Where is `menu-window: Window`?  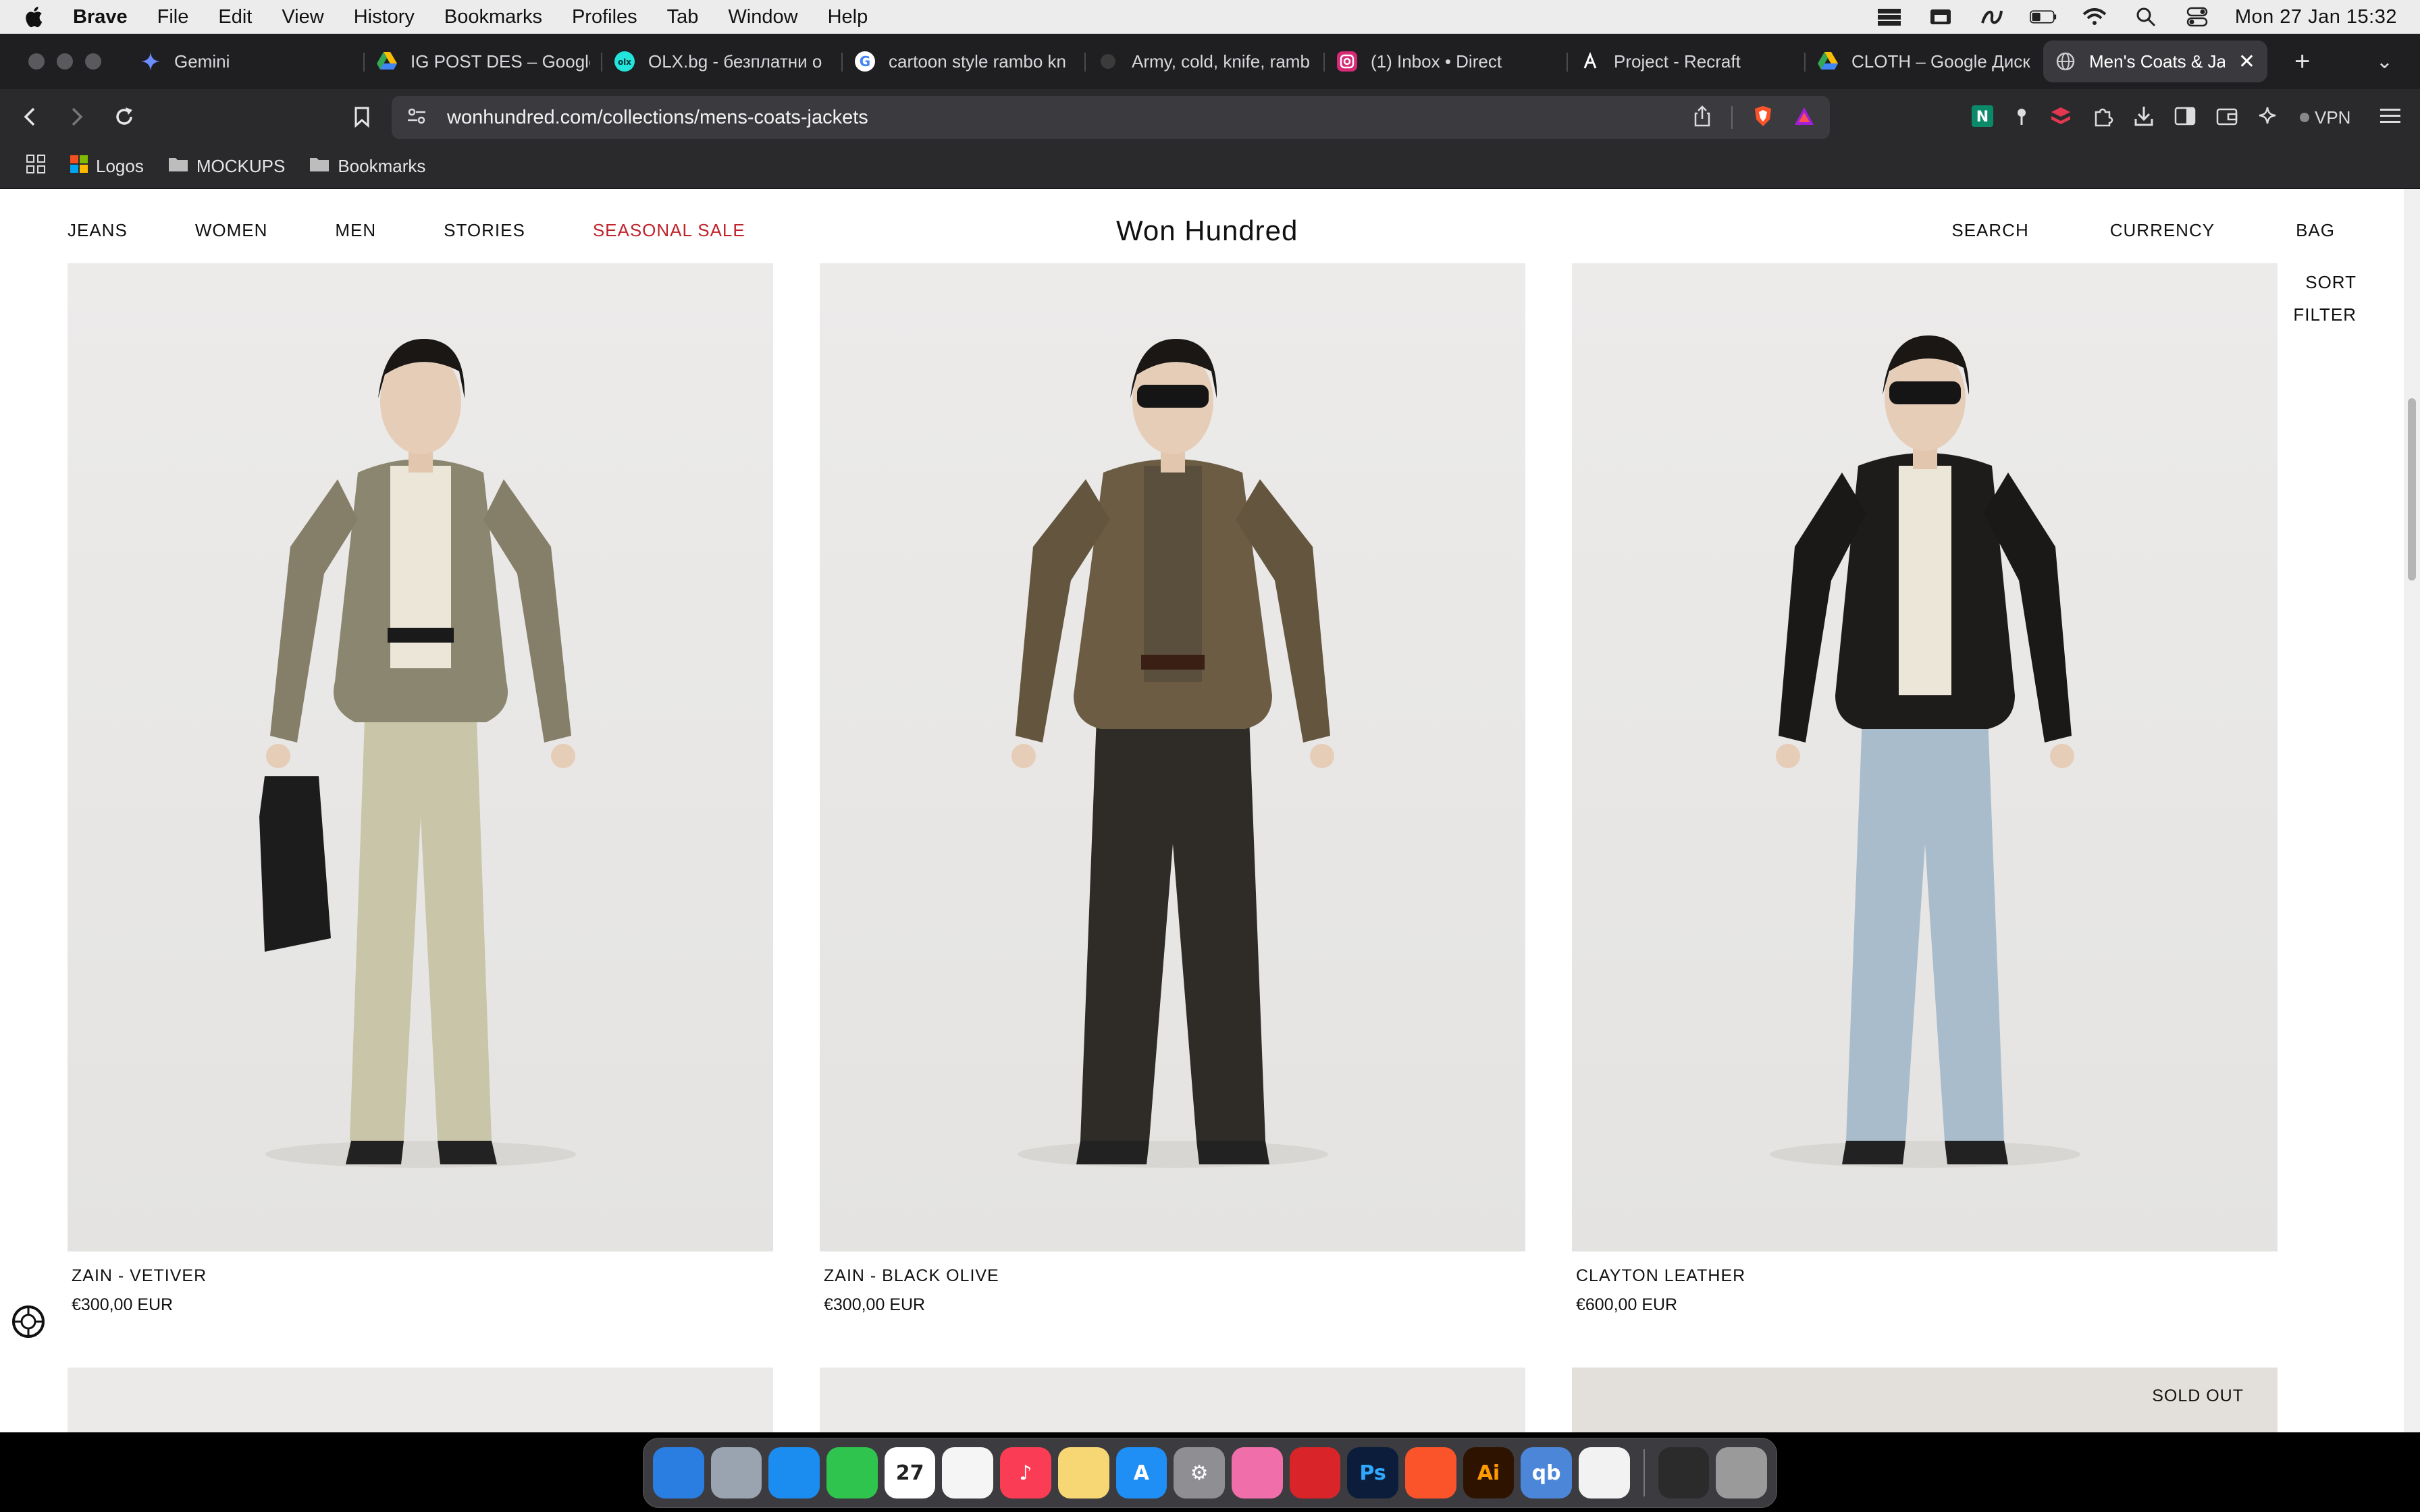 menu-window: Window is located at coordinates (762, 17).